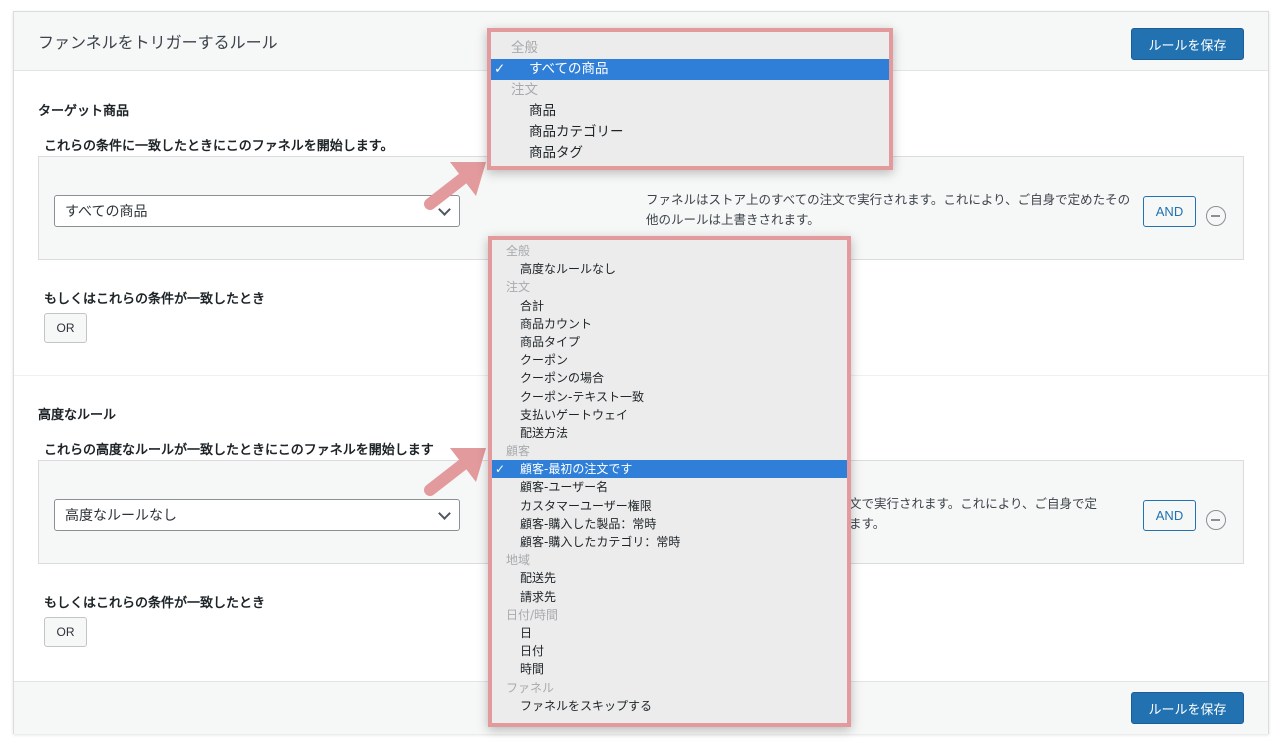  I want to click on target-product-select: すべての商品, so click(257, 211).